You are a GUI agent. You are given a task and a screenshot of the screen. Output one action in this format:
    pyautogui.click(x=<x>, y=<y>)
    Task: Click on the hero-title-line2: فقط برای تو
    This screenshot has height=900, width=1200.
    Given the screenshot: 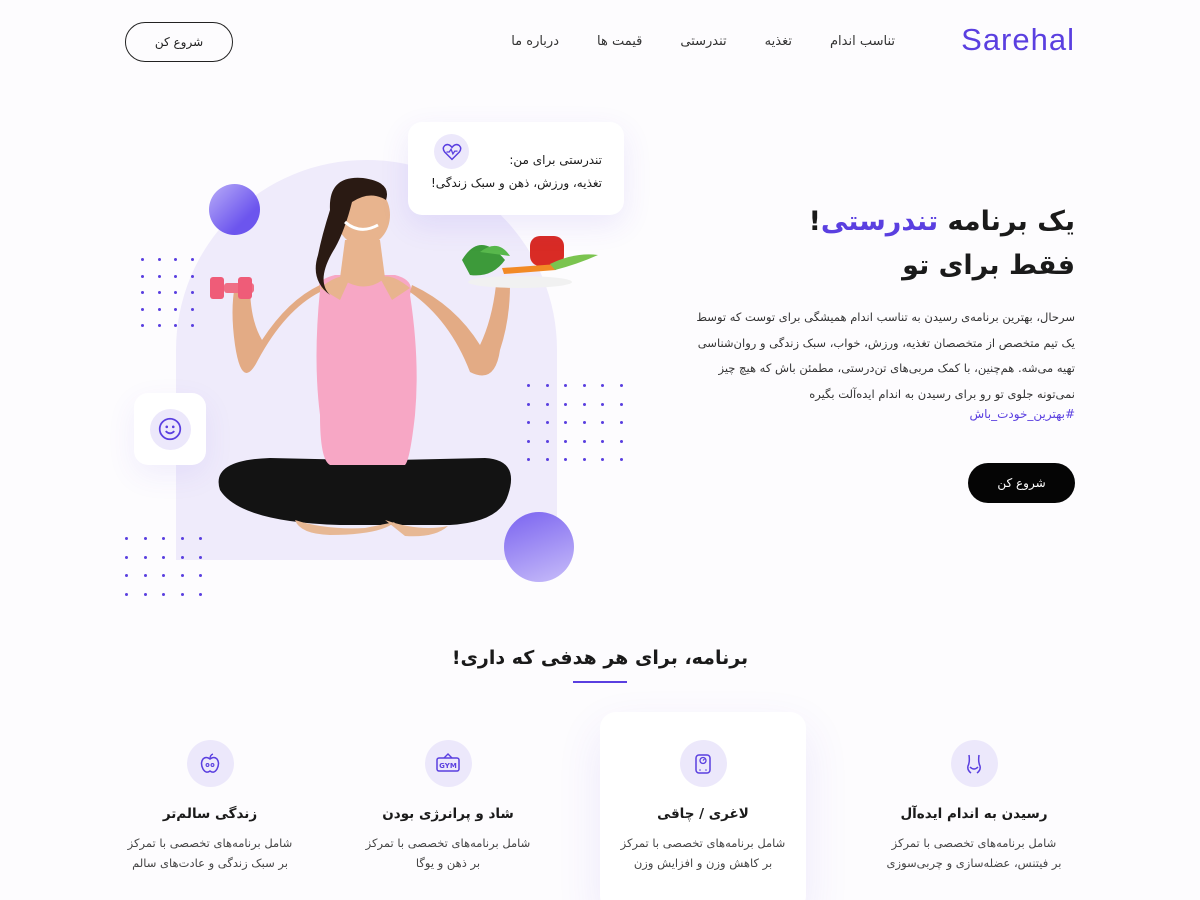 What is the action you would take?
    pyautogui.click(x=988, y=265)
    